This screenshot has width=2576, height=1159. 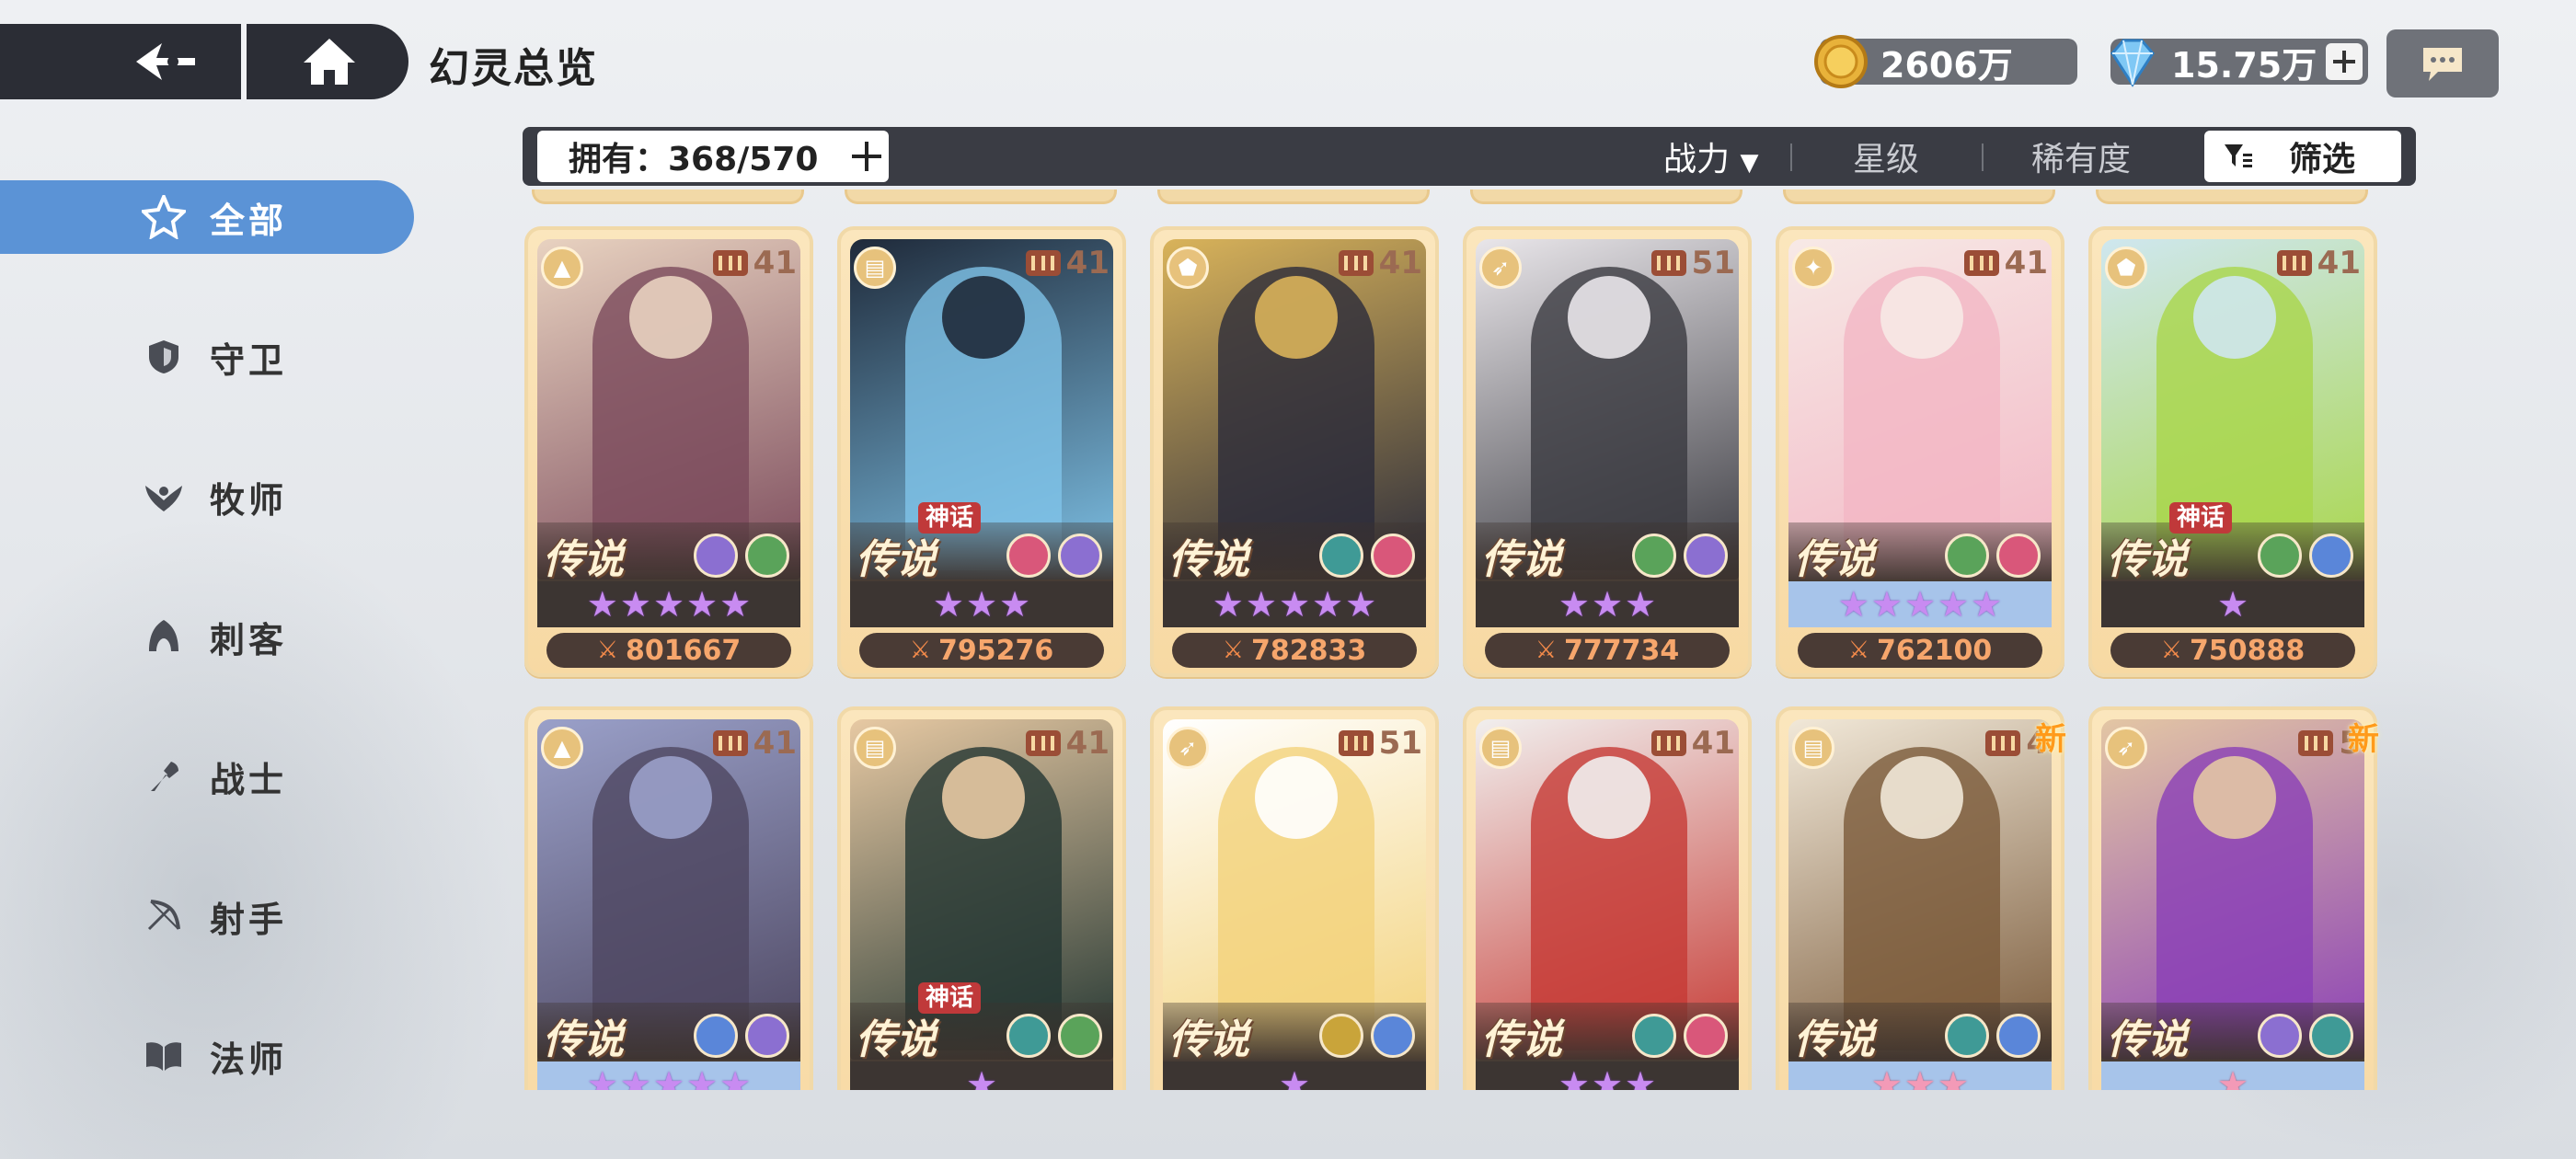 I want to click on chat-button, so click(x=2442, y=63).